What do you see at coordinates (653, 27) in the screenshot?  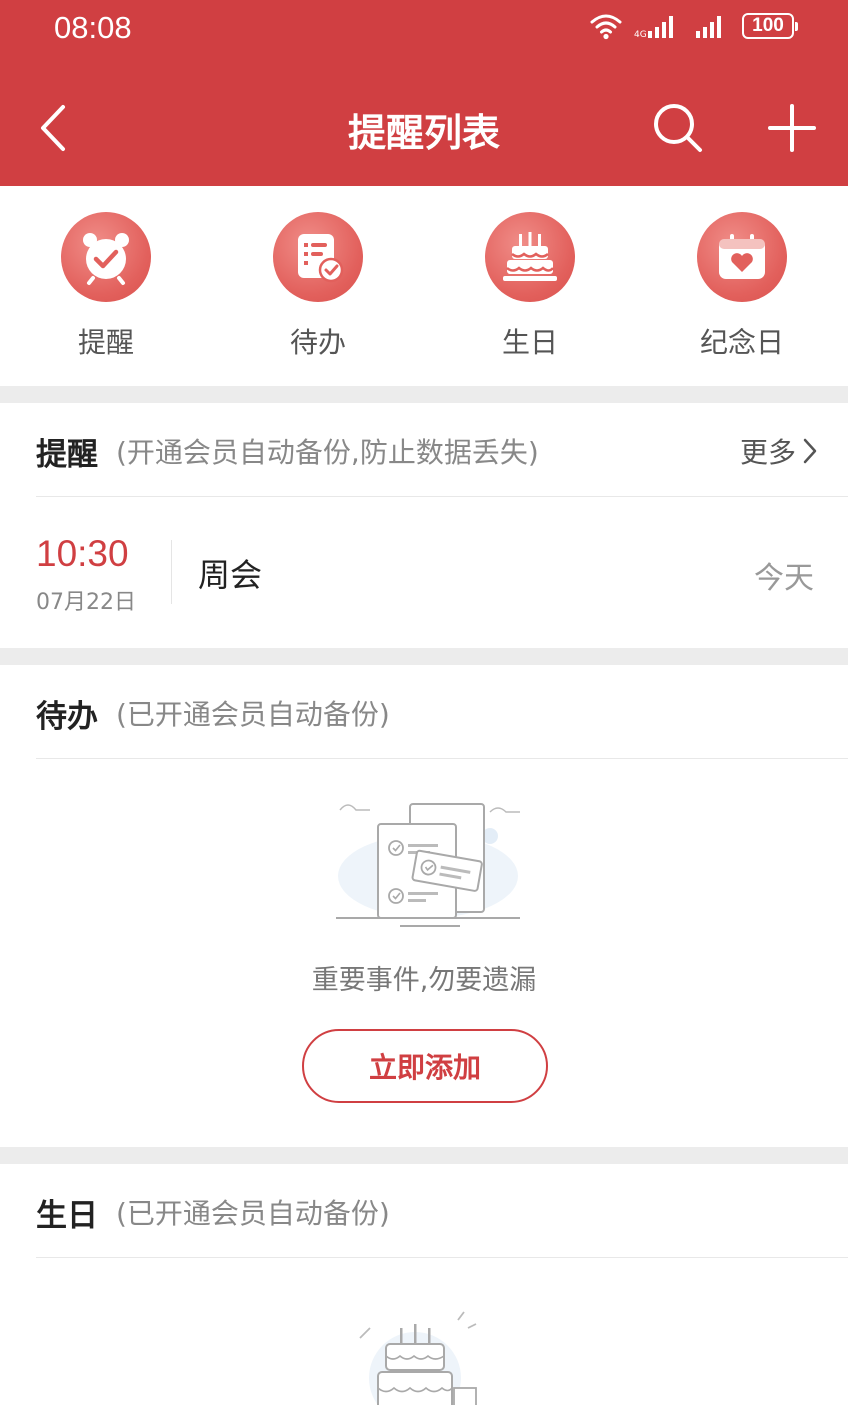 I see `signal-icon: 4G` at bounding box center [653, 27].